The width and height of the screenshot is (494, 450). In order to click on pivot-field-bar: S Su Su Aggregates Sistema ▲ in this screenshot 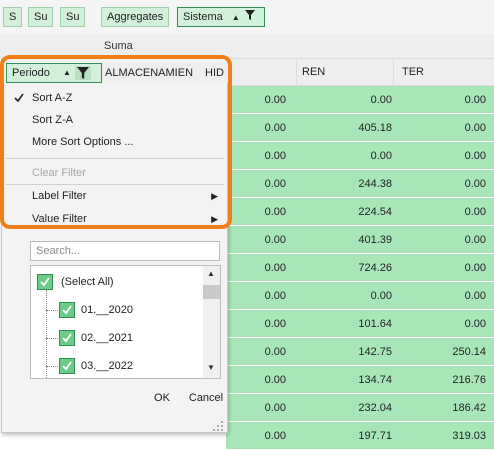, I will do `click(247, 17)`.